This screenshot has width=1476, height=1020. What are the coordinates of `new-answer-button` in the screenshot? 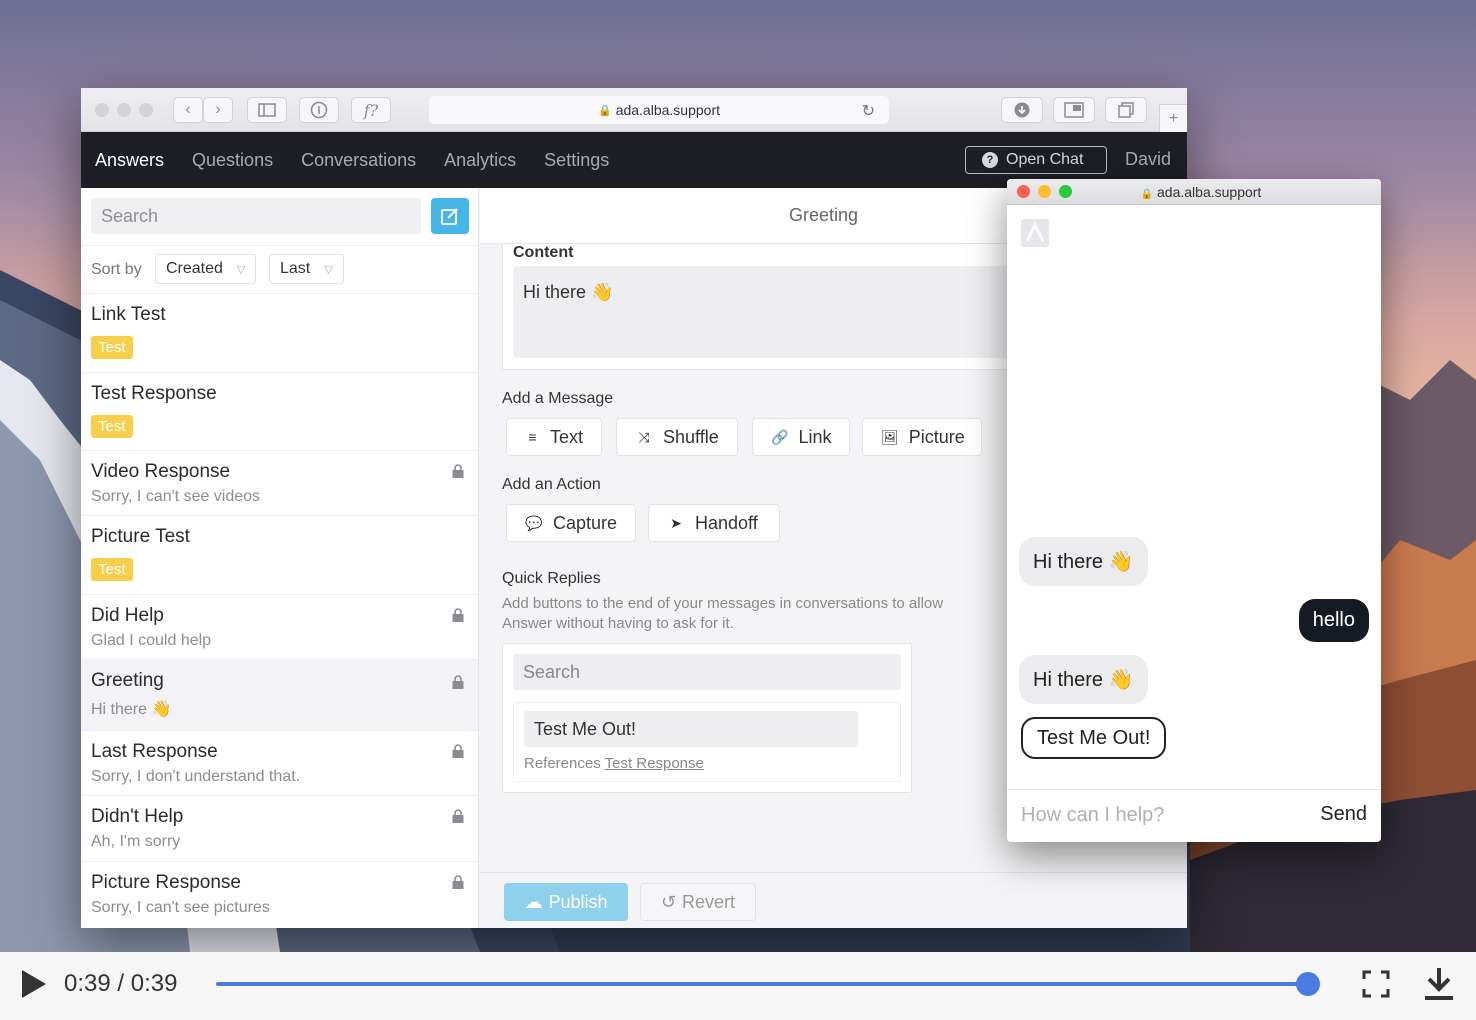 It's located at (450, 216).